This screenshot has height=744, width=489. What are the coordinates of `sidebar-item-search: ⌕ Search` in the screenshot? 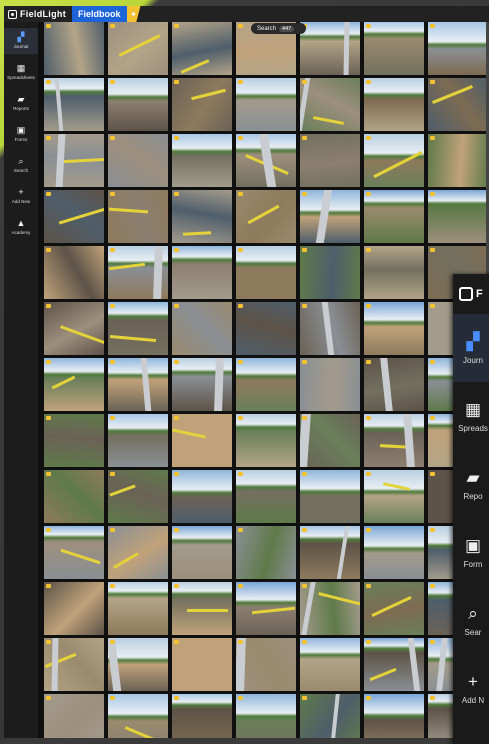 It's located at (21, 165).